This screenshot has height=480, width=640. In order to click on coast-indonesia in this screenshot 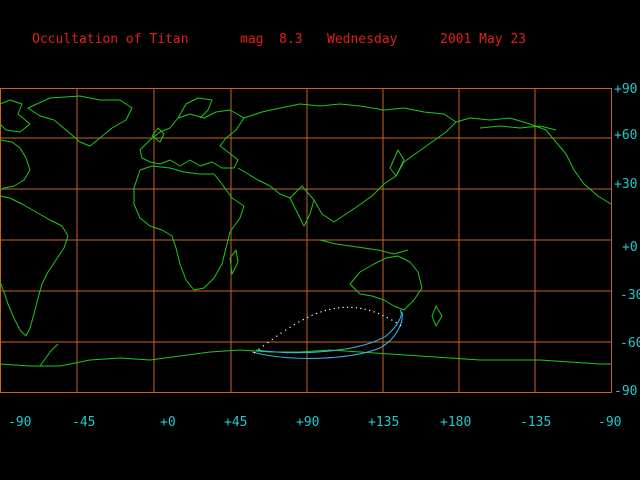, I will do `click(364, 247)`.